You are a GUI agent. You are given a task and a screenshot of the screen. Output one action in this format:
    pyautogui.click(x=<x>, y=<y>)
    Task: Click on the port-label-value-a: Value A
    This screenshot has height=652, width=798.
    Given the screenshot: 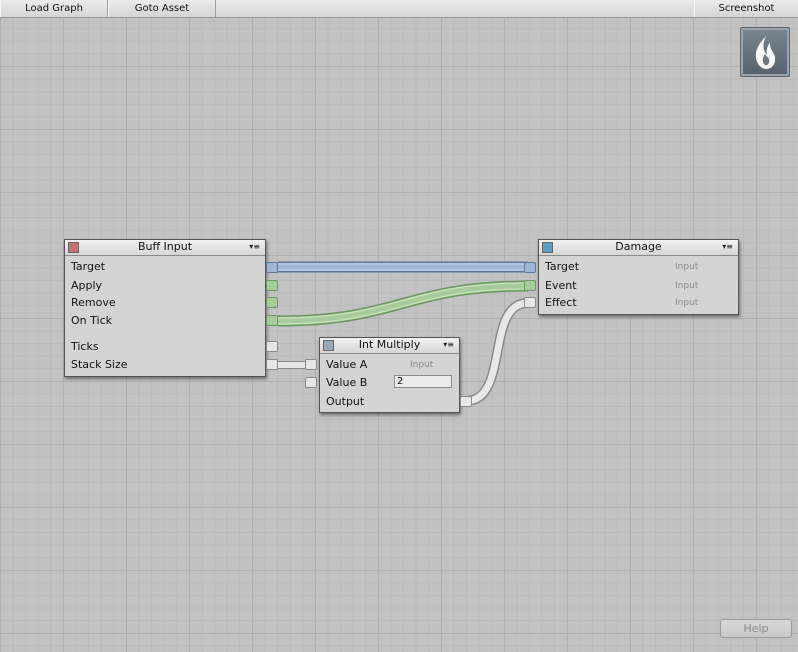 What is the action you would take?
    pyautogui.click(x=347, y=364)
    